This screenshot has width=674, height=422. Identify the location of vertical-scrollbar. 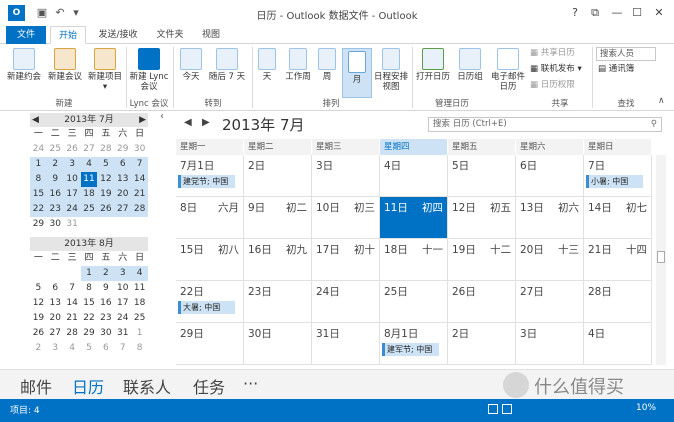
(661, 260).